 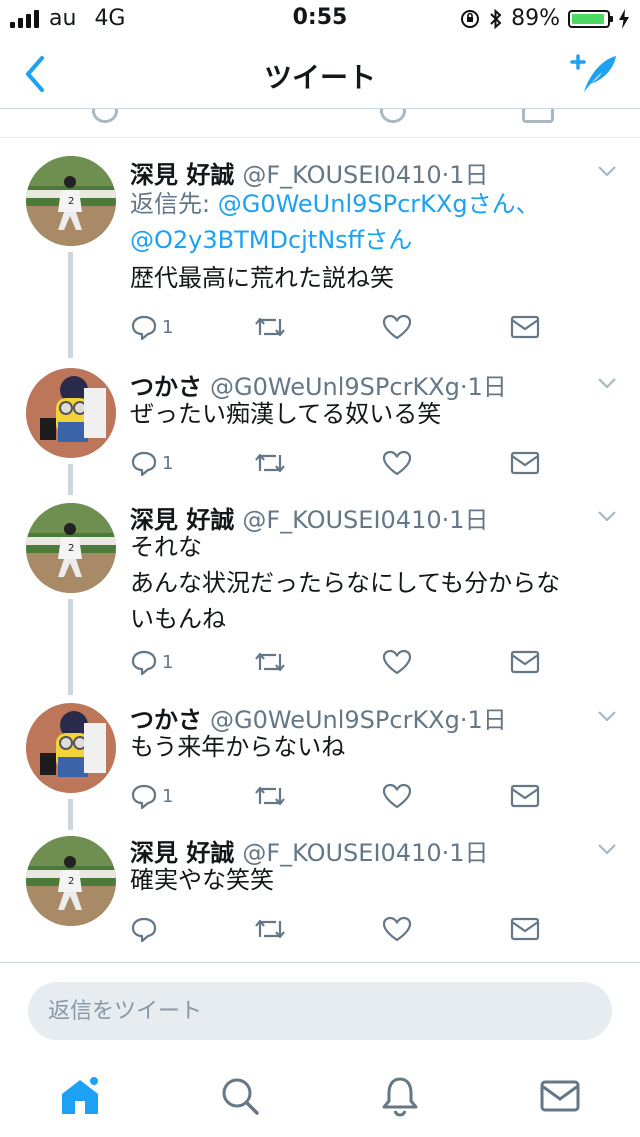 I want to click on nav-bar: ツイート, so click(x=320, y=73).